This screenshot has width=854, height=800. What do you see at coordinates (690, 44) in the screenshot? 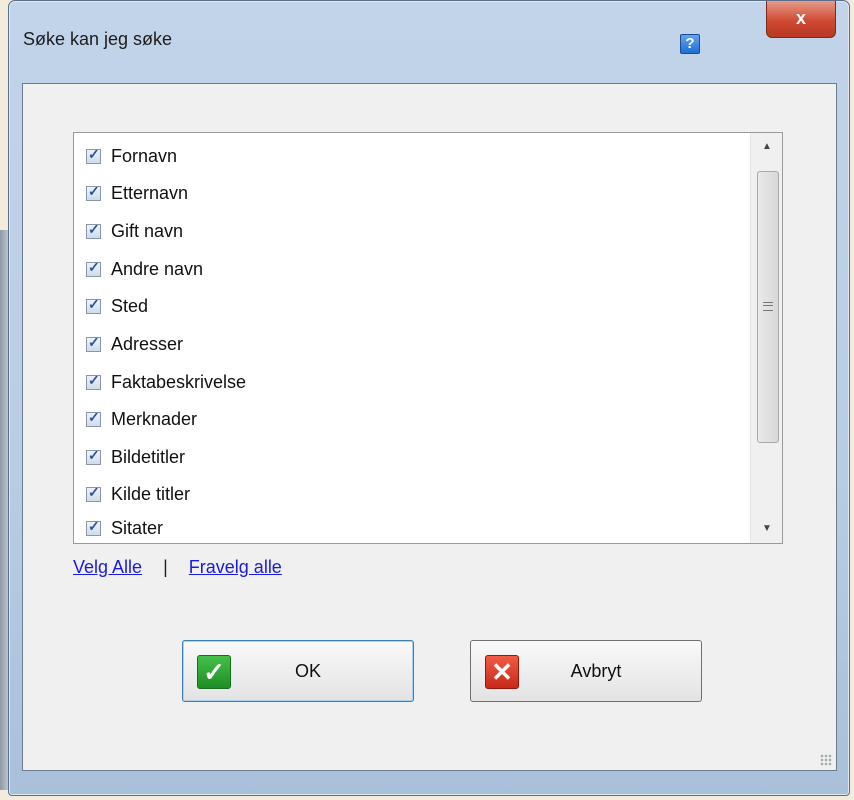
I see `help-icon: ?` at bounding box center [690, 44].